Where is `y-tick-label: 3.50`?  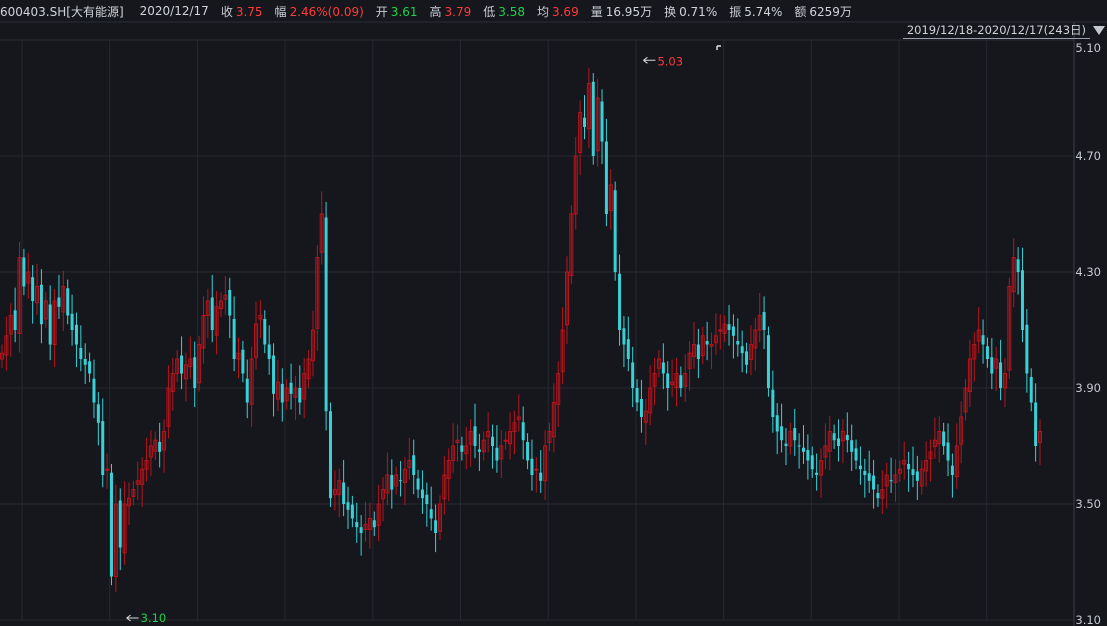
y-tick-label: 3.50 is located at coordinates (1088, 504).